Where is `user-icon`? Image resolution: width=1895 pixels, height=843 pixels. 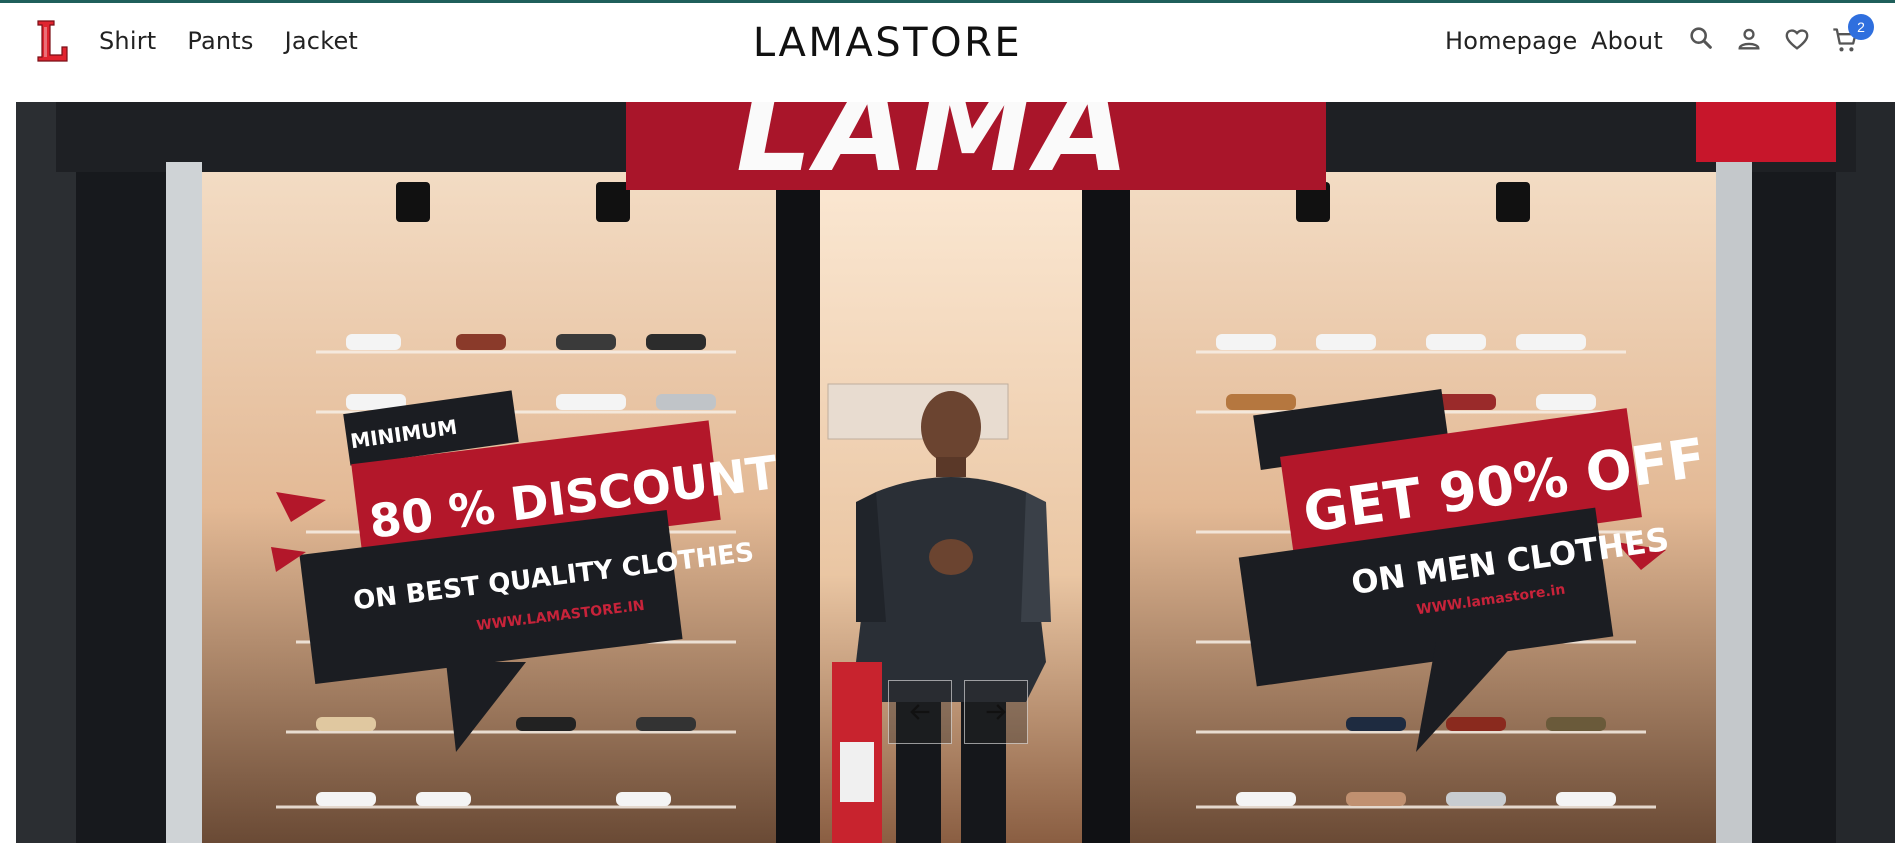 user-icon is located at coordinates (1749, 39).